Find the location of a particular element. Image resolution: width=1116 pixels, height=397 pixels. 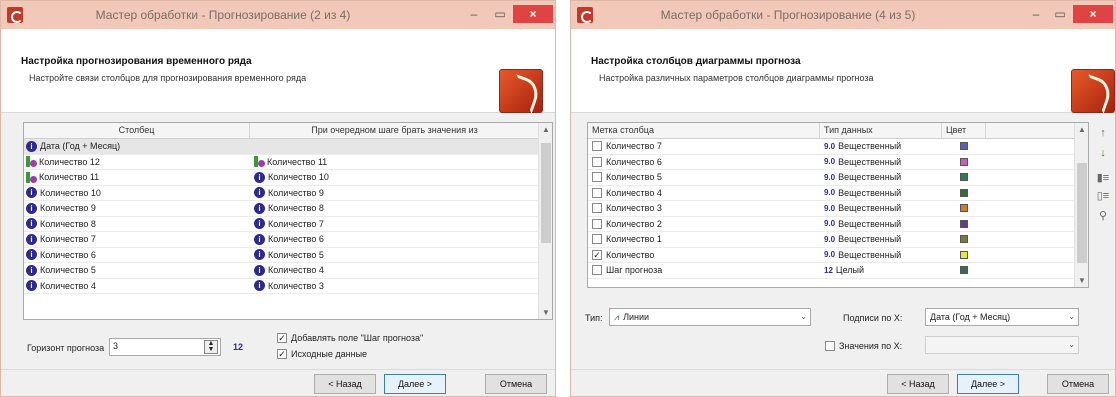

label-cell: Количество 5 is located at coordinates (704, 177).